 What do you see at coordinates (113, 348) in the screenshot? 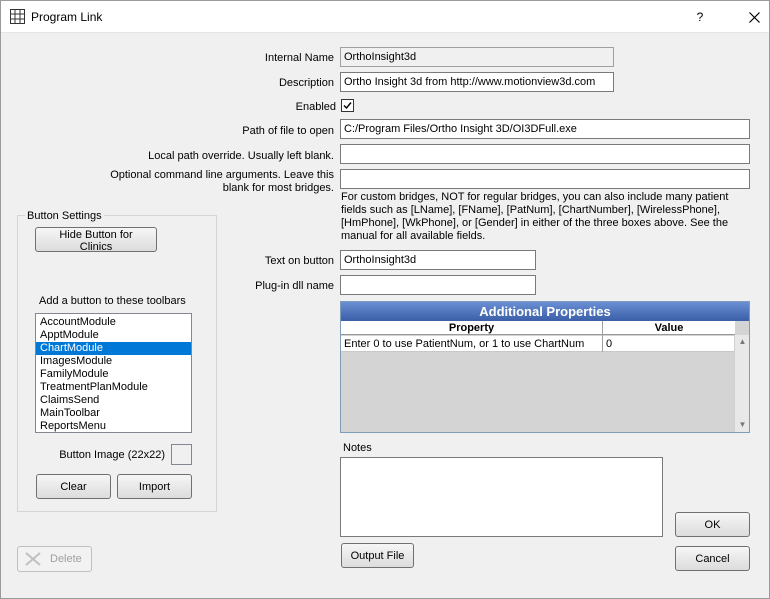
I see `list-item: ChartModule` at bounding box center [113, 348].